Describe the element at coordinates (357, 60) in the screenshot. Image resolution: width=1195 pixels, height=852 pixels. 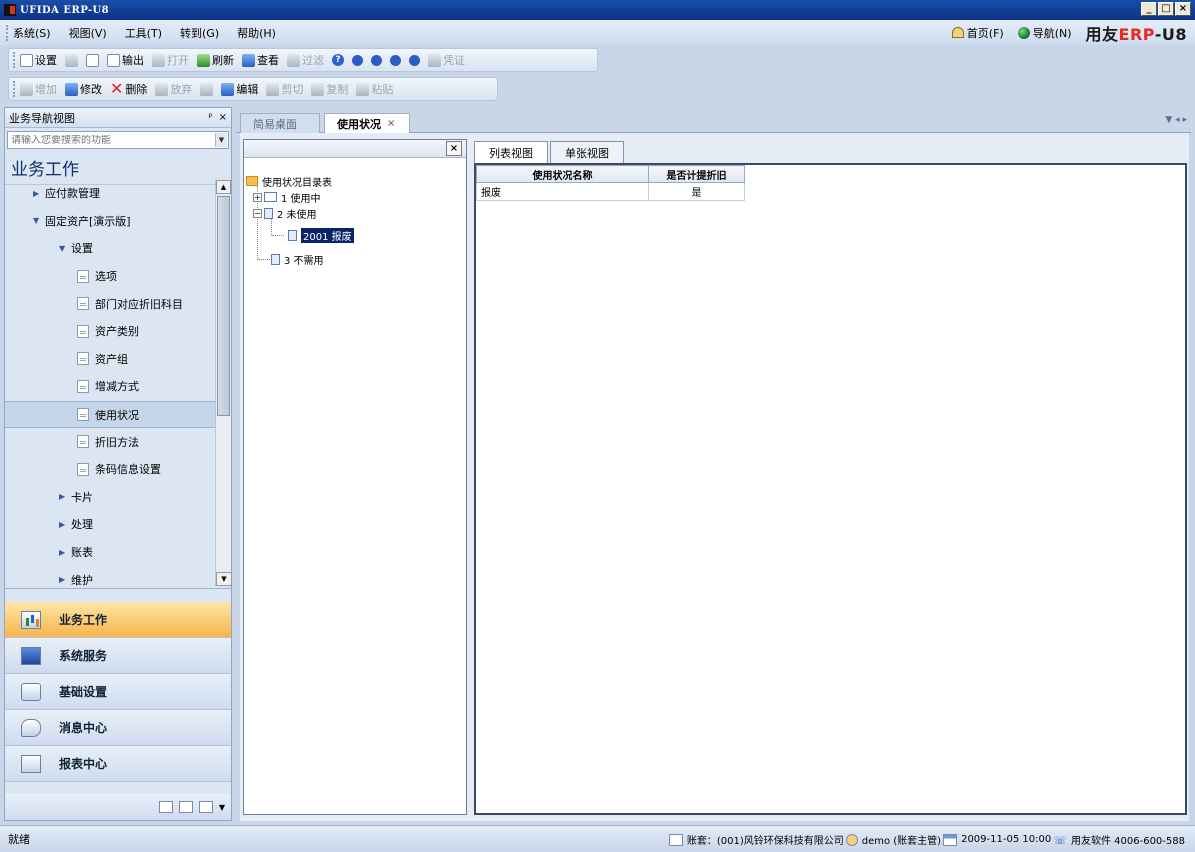
I see `first-record-button` at that location.